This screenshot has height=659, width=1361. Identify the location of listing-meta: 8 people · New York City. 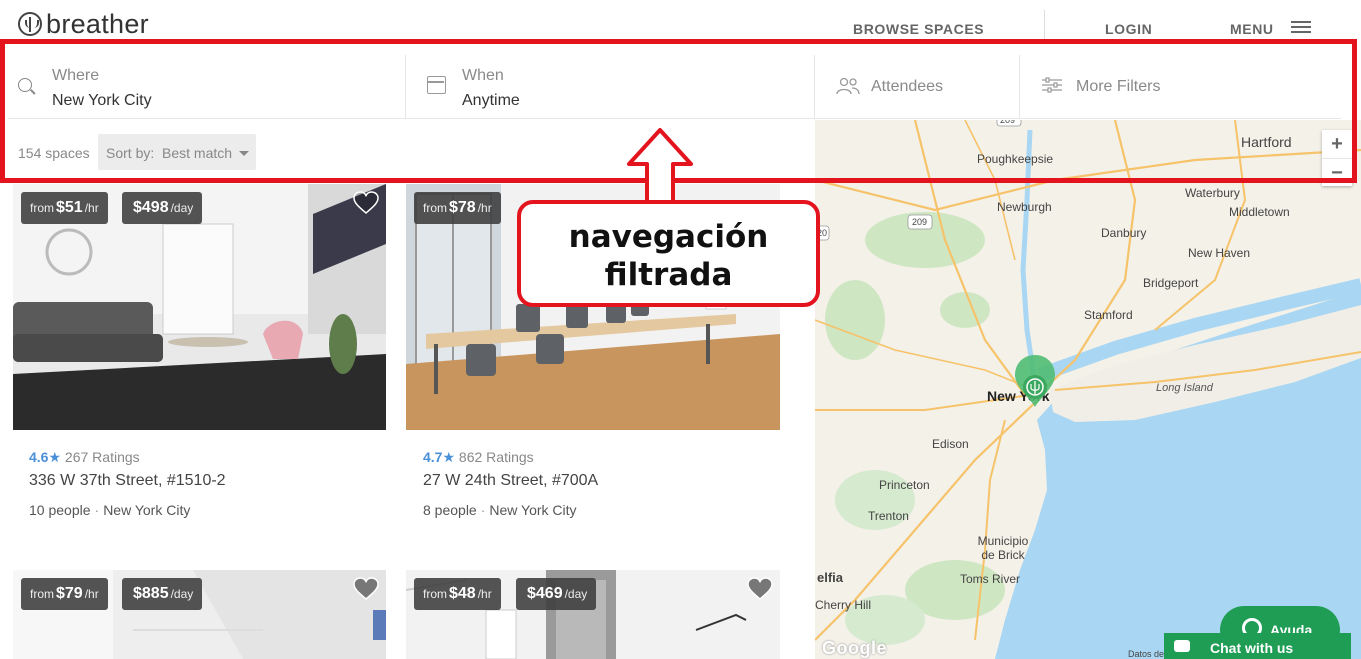
(500, 510).